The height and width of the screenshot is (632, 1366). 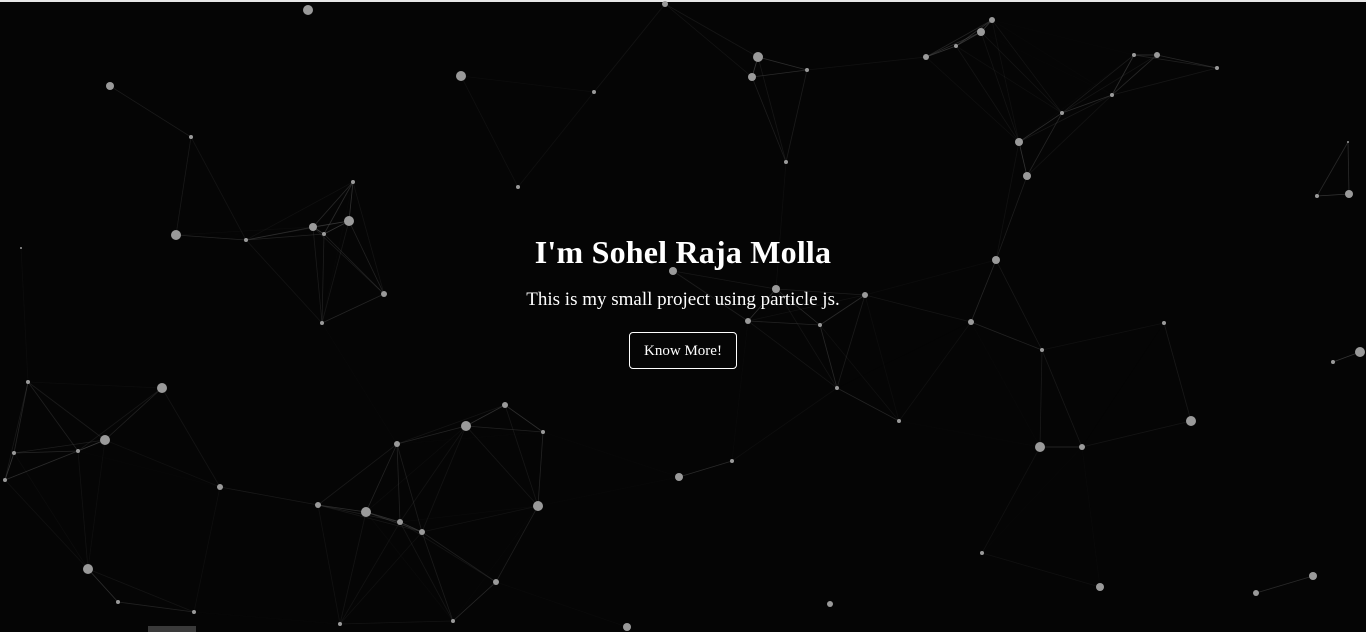 I want to click on hero-title: I'm Sohel Raja Molla, so click(x=683, y=252).